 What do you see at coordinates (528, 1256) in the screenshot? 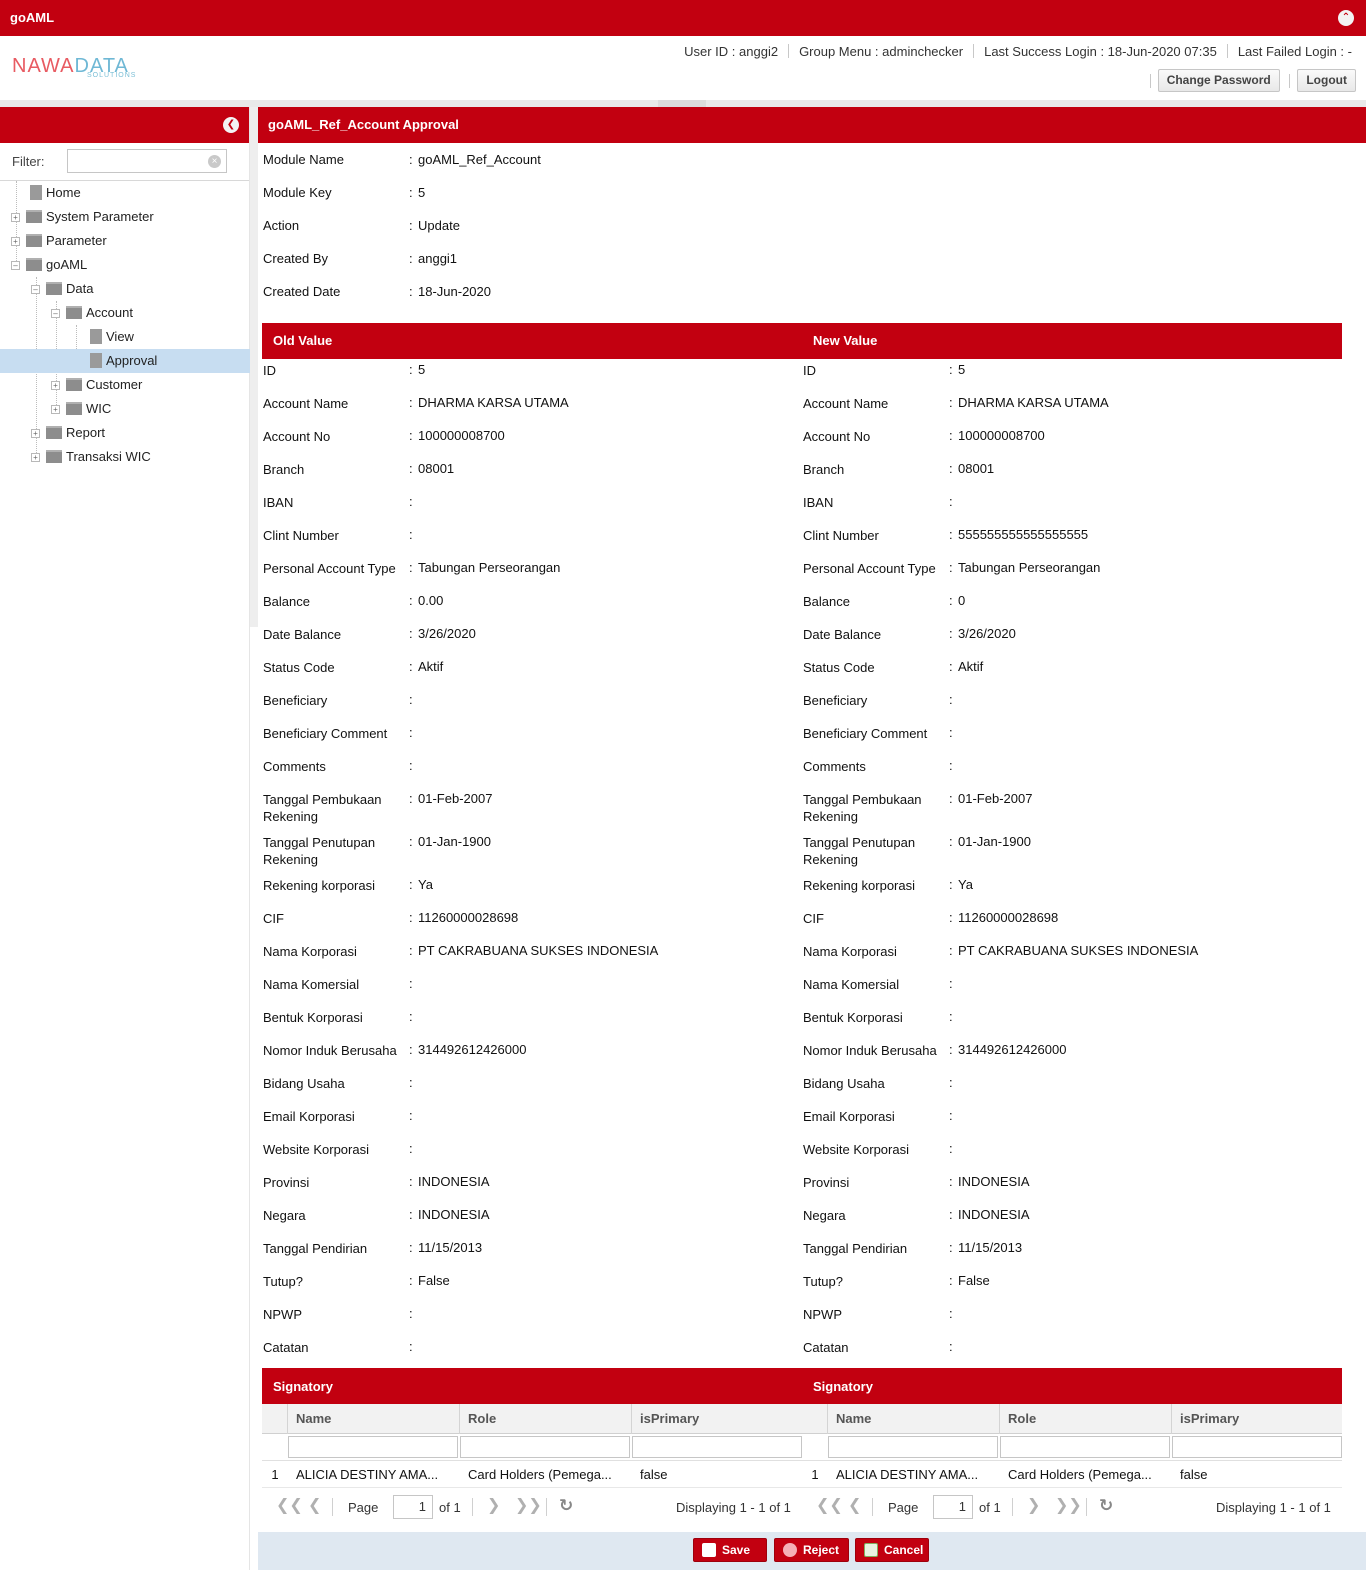
I see `old-field-row: Tanggal Pendirian:11/15/2013` at bounding box center [528, 1256].